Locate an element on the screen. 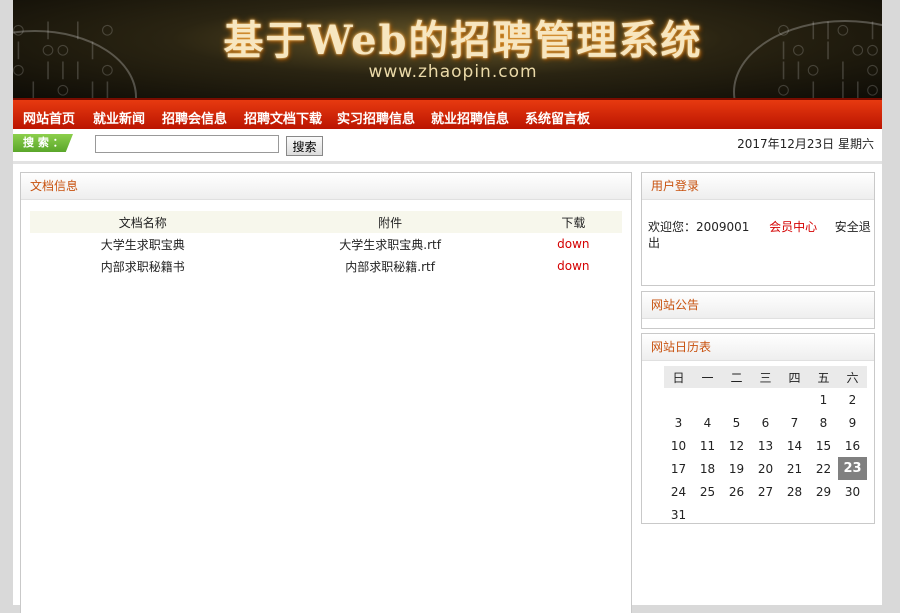  calendar-day: 7 is located at coordinates (794, 422).